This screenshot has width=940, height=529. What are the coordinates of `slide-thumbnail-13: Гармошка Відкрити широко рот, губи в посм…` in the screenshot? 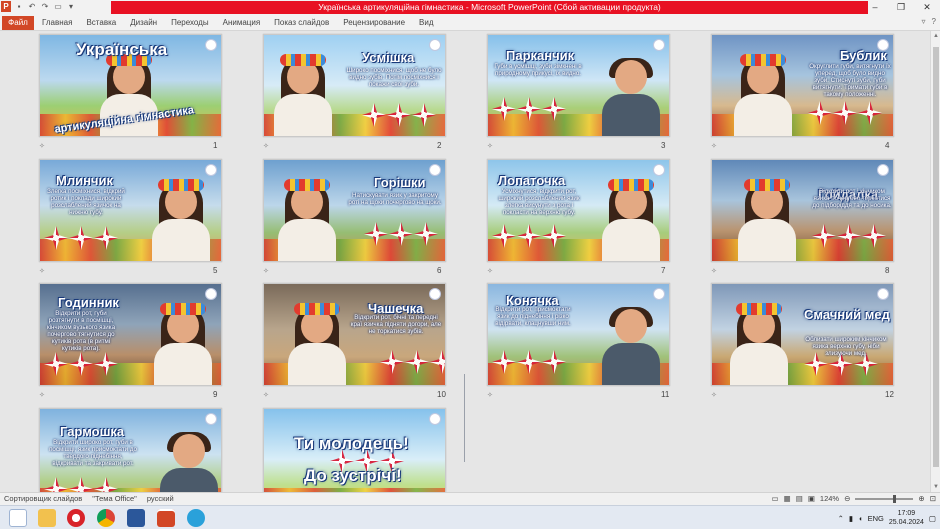 It's located at (130, 450).